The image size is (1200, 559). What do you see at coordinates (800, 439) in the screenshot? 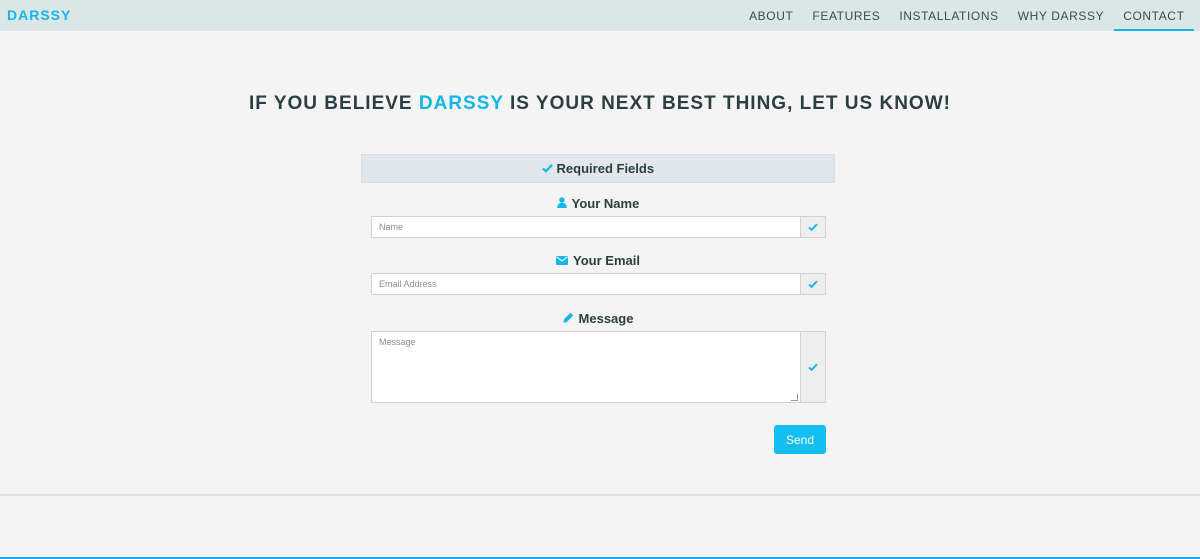
I see `send-button: Send` at bounding box center [800, 439].